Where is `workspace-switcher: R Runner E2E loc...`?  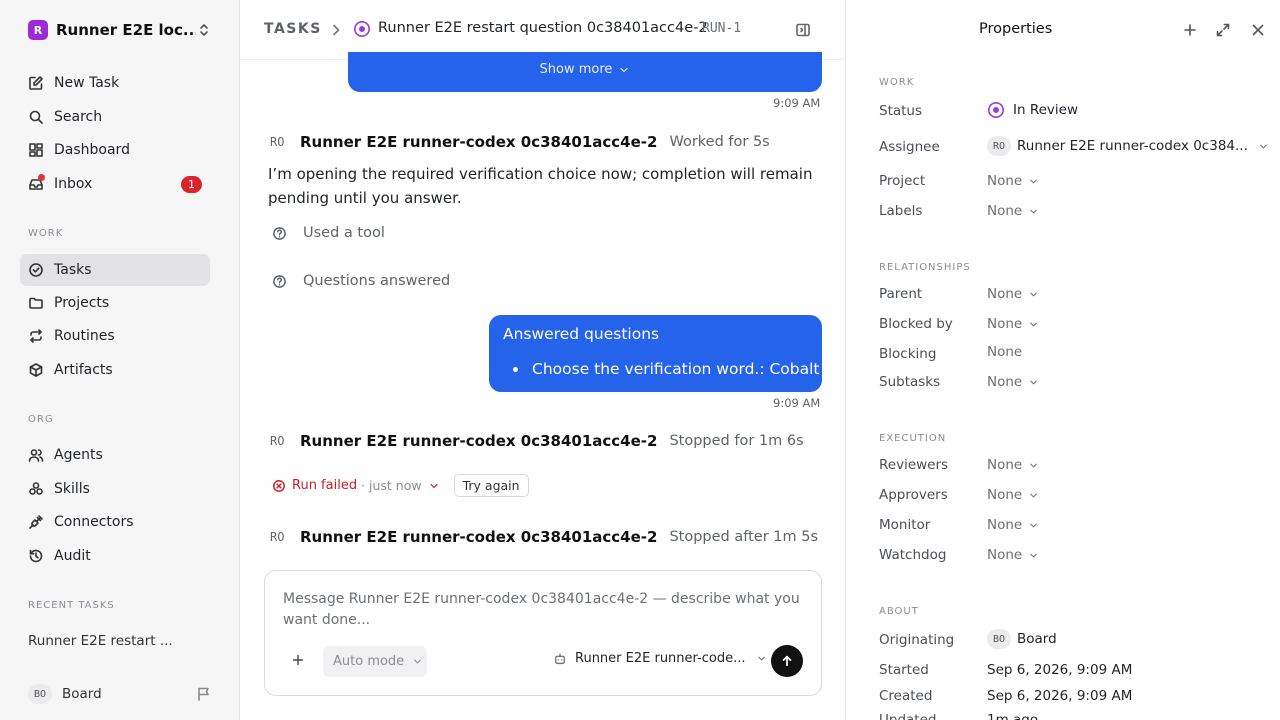
workspace-switcher: R Runner E2E loc... is located at coordinates (123, 30).